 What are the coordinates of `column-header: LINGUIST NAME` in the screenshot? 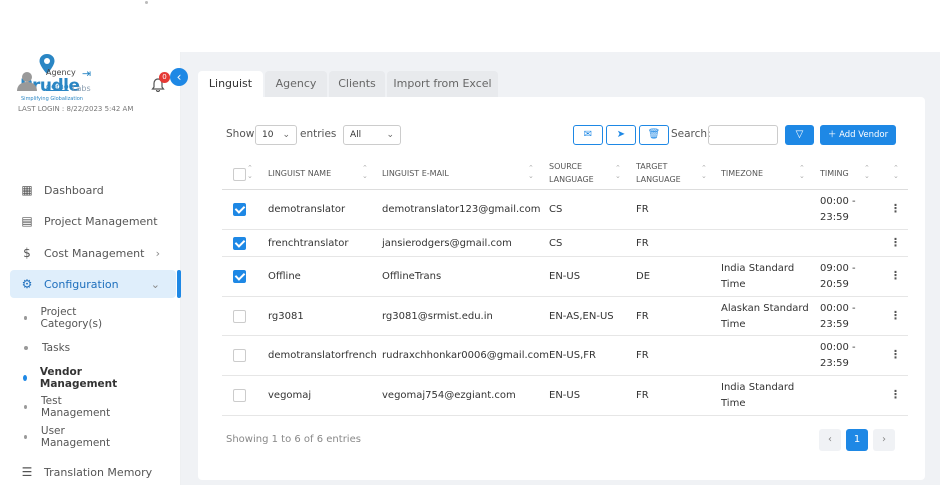 It's located at (299, 173).